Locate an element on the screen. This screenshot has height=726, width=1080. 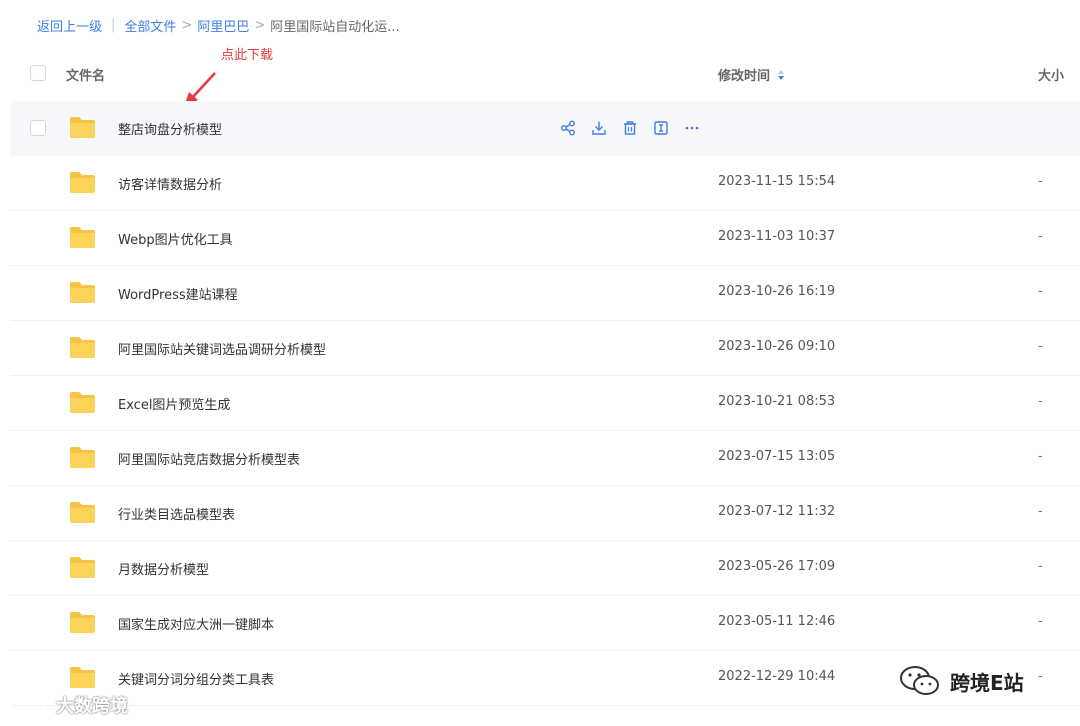
row-actions is located at coordinates (630, 128).